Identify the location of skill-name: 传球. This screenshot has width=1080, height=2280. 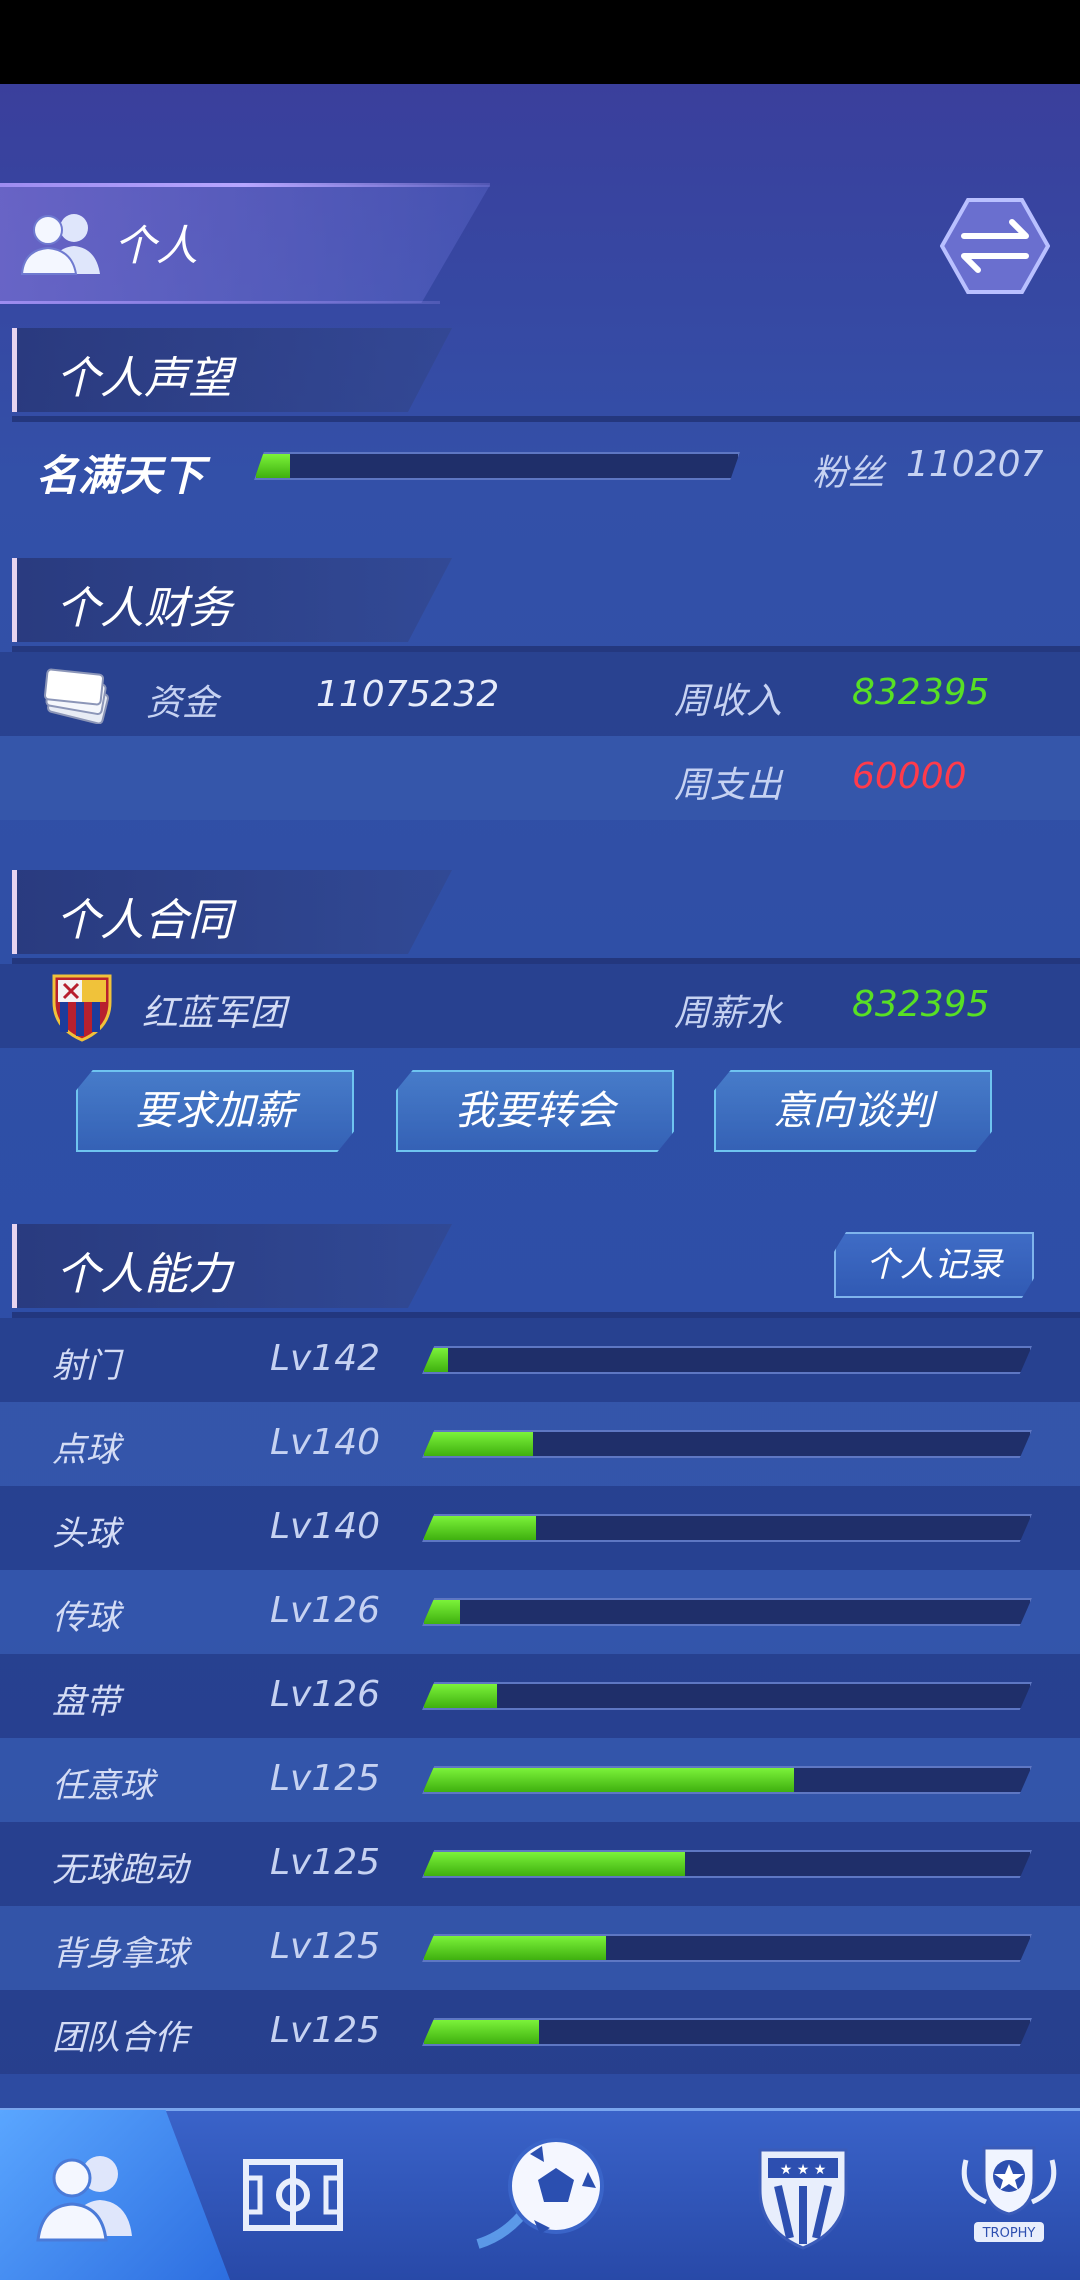
(86, 1618).